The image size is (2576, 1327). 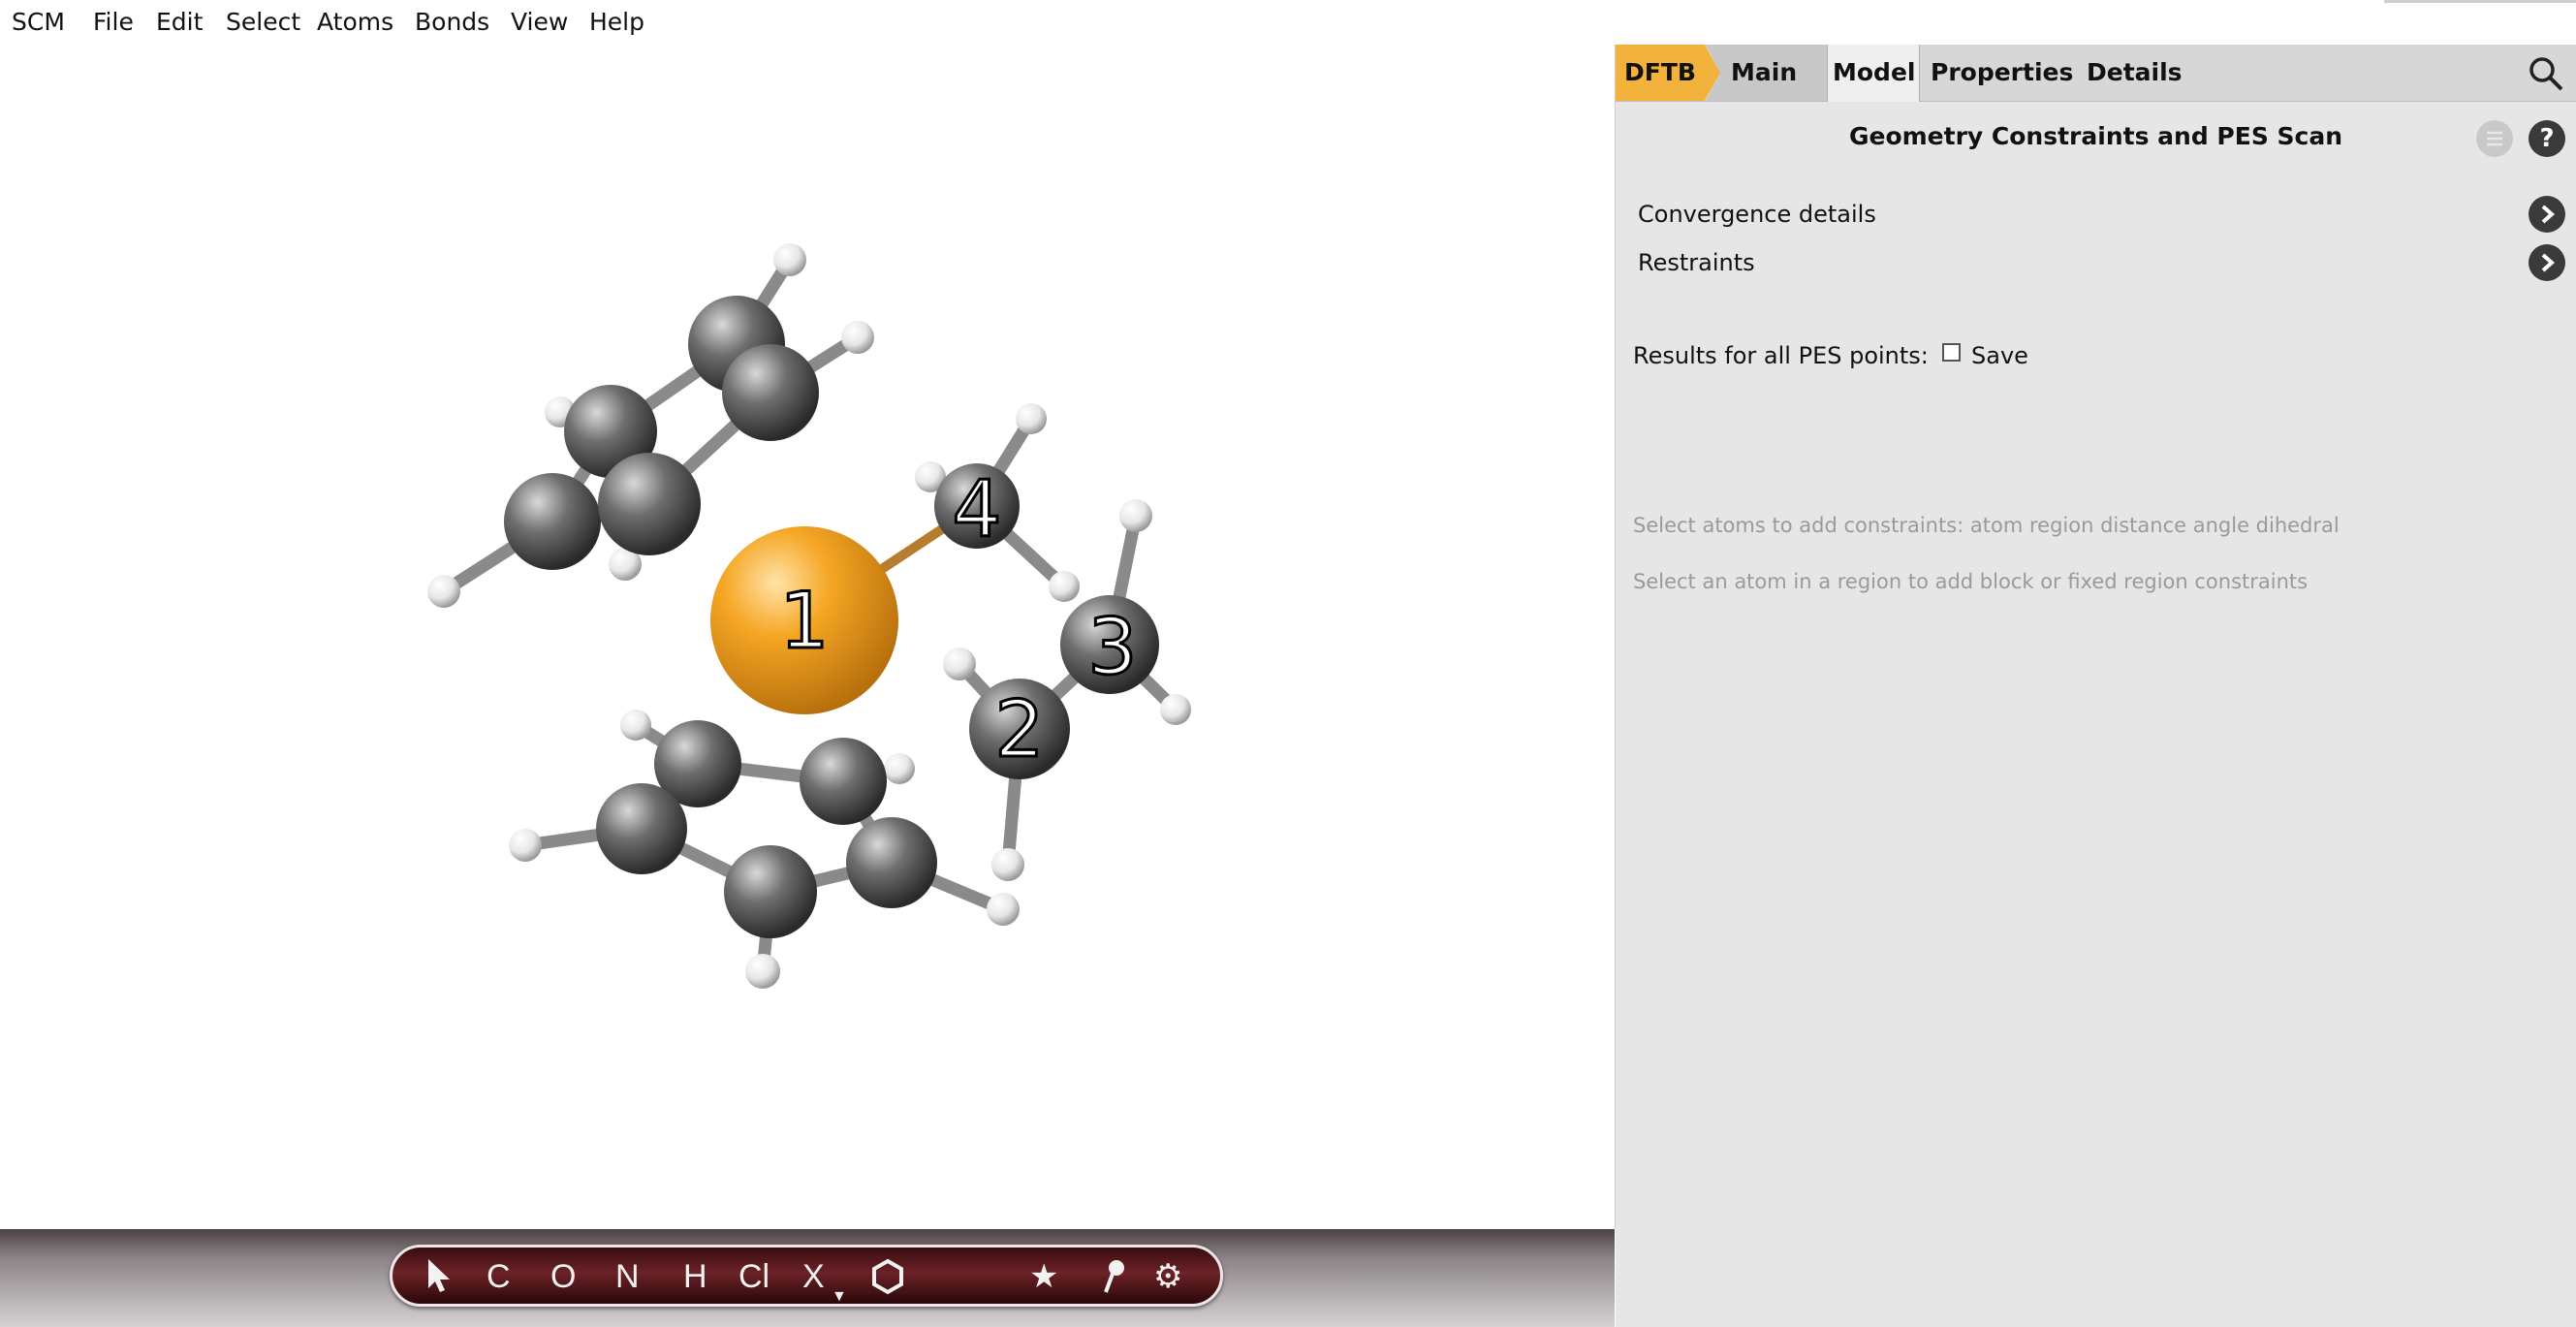 What do you see at coordinates (1696, 262) in the screenshot?
I see `restraints-label: Restraints` at bounding box center [1696, 262].